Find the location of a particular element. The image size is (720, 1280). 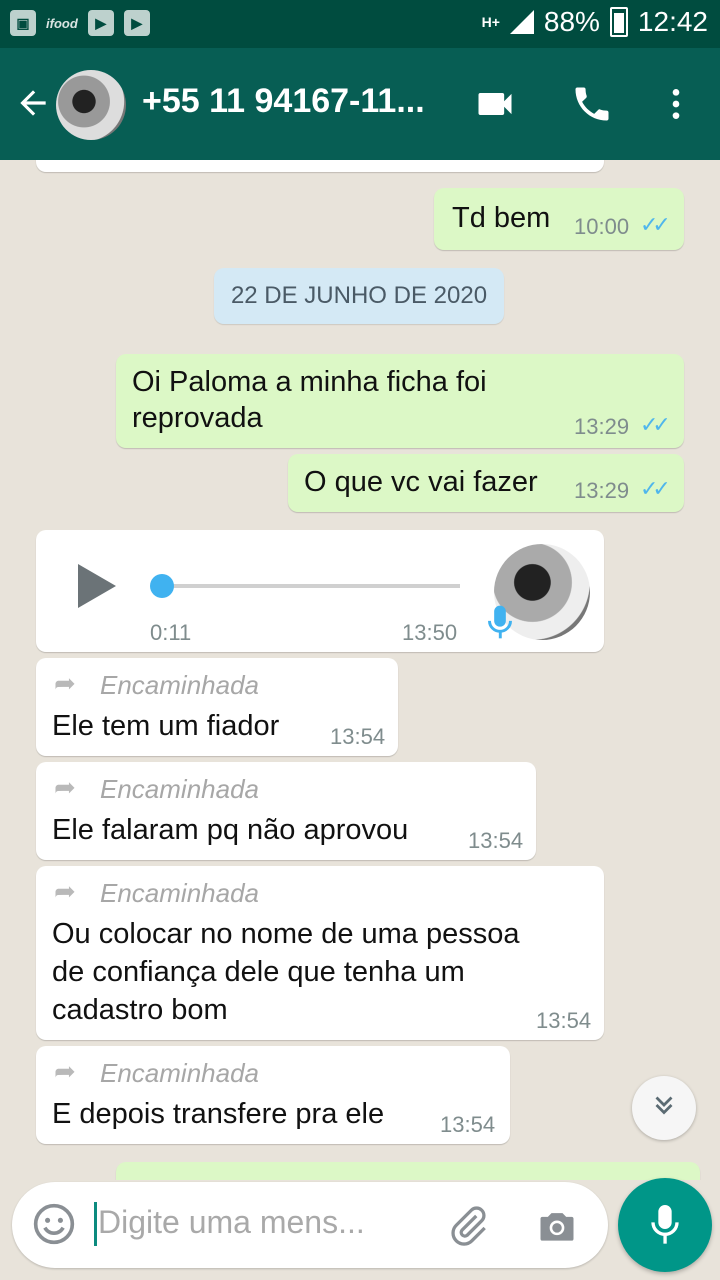

network-type: H+ is located at coordinates (490, 22).